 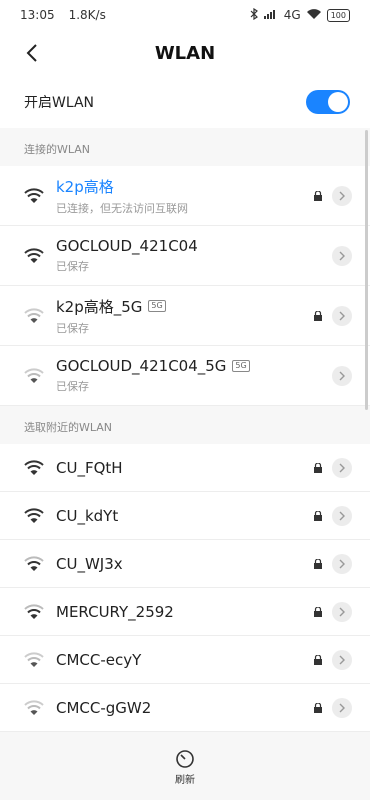 I want to click on network-name-wrap: GOCLOUD_421C04_5G 5G, so click(x=213, y=366).